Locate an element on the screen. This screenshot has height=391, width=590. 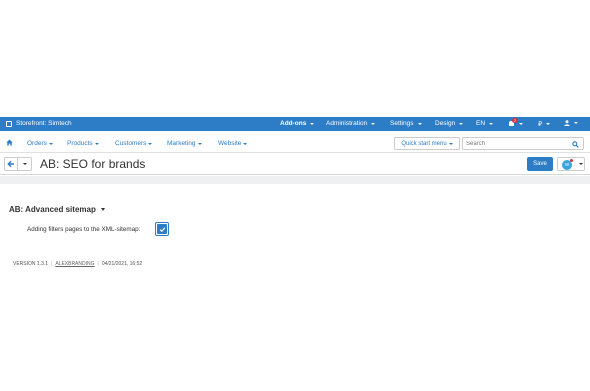
search-icon is located at coordinates (575, 144).